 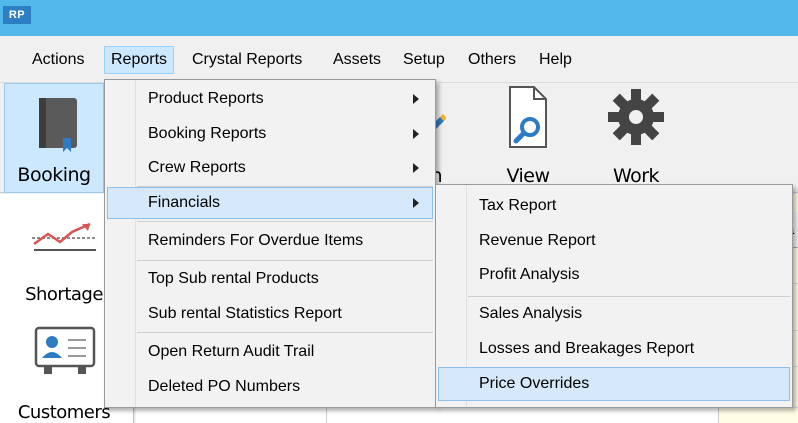 What do you see at coordinates (636, 117) in the screenshot?
I see `gear-icon` at bounding box center [636, 117].